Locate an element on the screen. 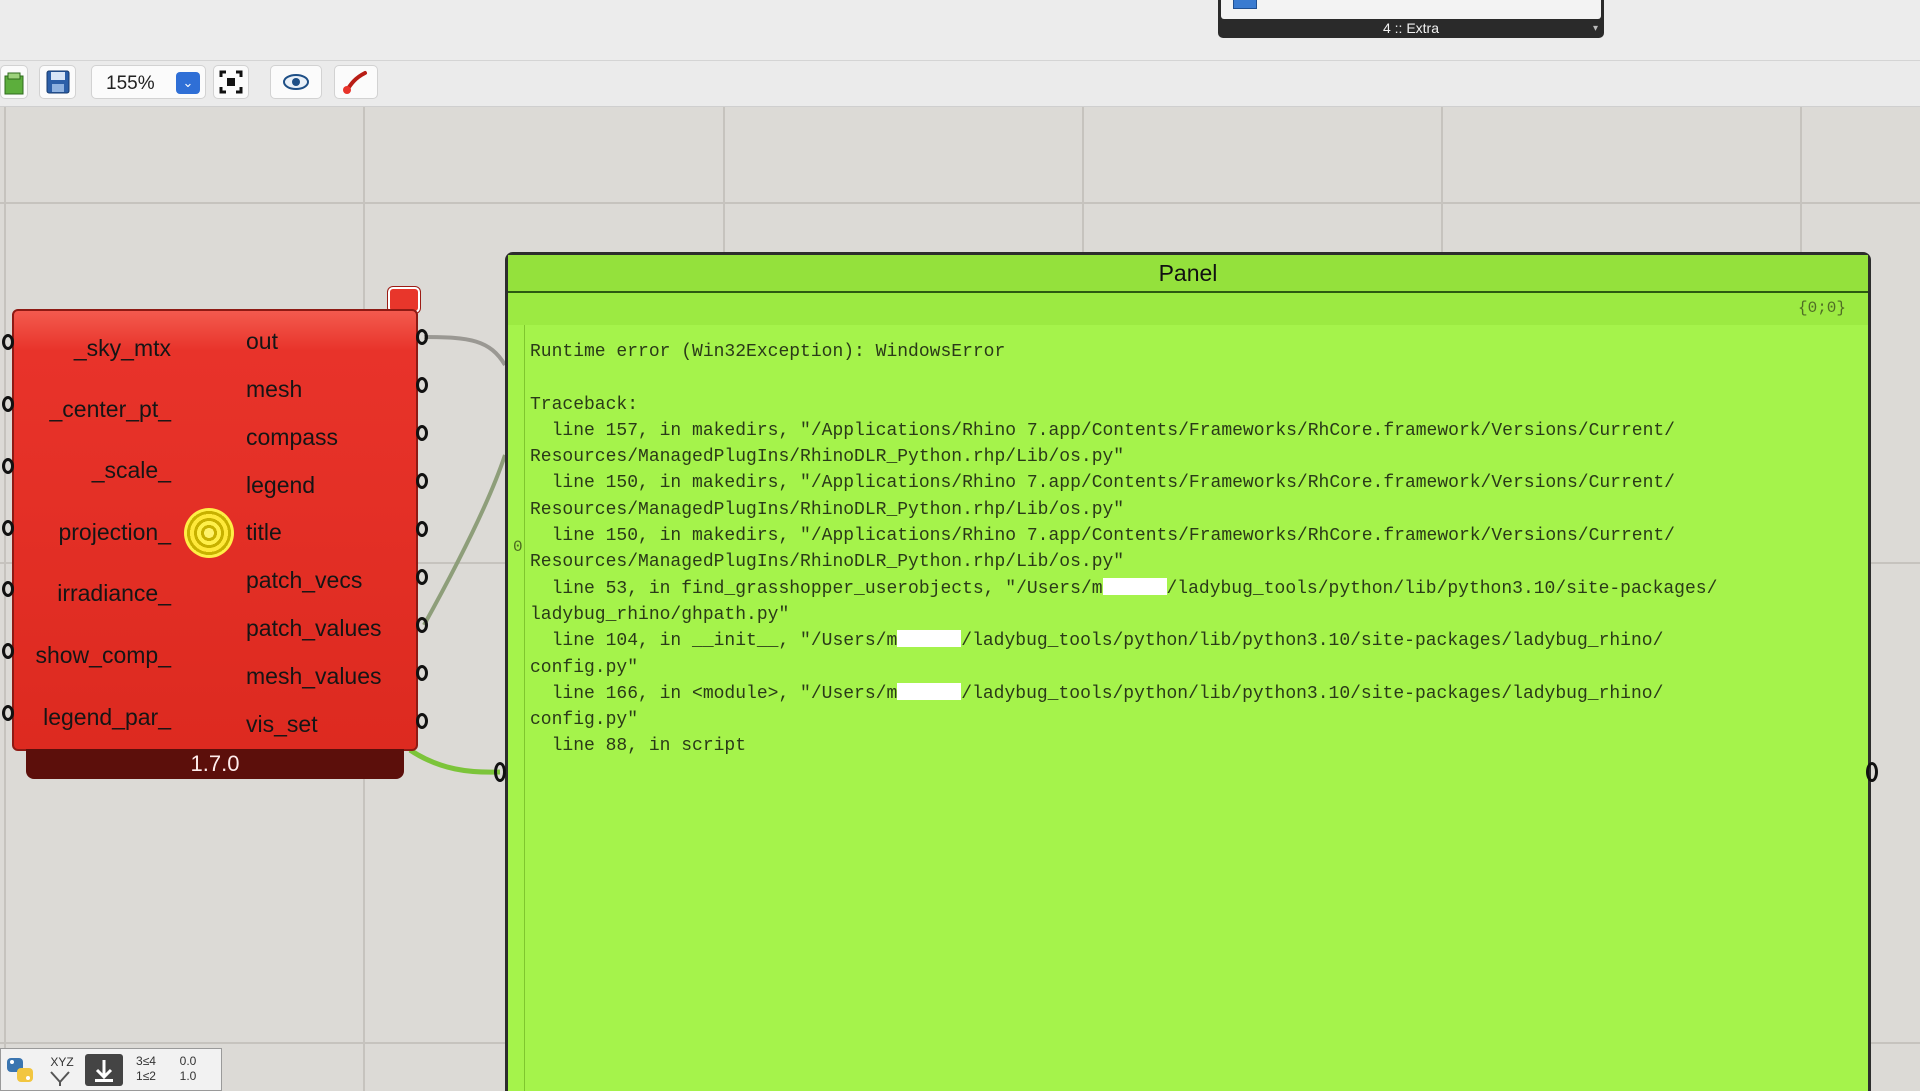 This screenshot has width=1920, height=1091. zoom-extents-button is located at coordinates (231, 82).